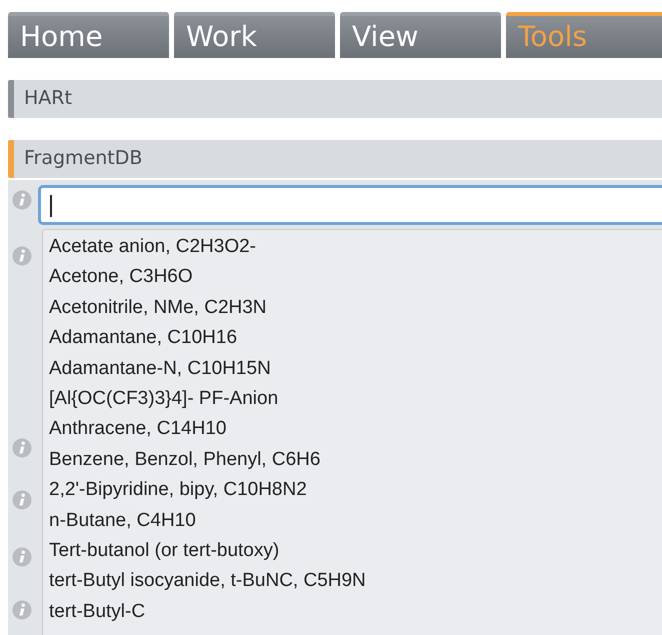 This screenshot has width=662, height=635. What do you see at coordinates (355, 247) in the screenshot?
I see `dropdown-item: Acetate anion, C2H3O2-` at bounding box center [355, 247].